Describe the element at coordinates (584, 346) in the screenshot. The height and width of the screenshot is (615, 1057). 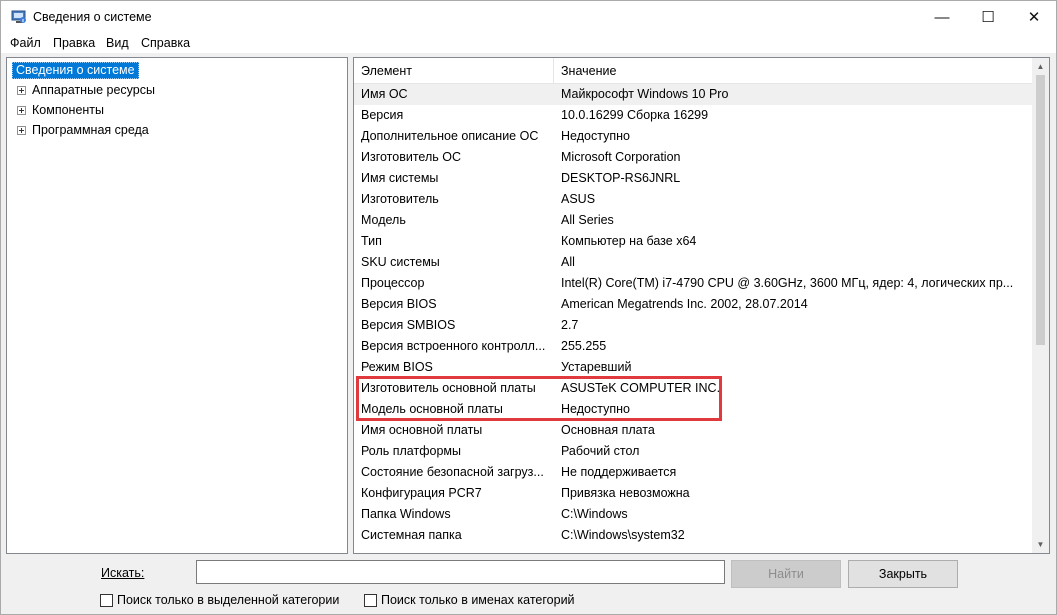
I see `row-value-cell: 255.255` at that location.